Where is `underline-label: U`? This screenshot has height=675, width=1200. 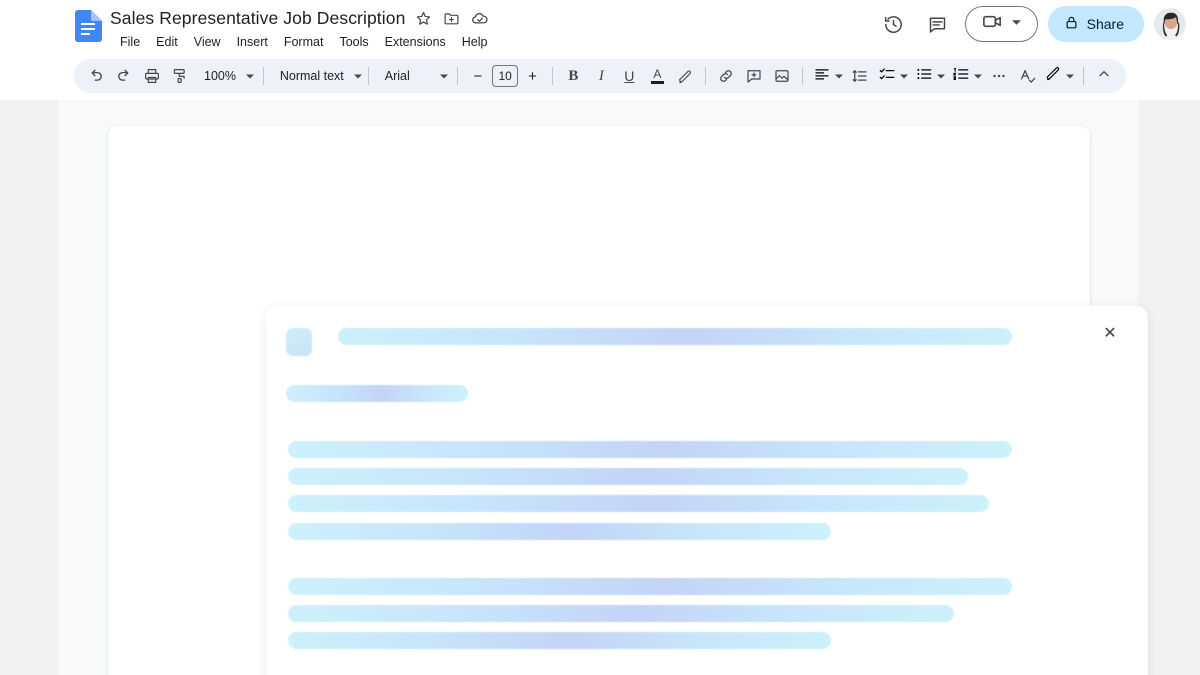 underline-label: U is located at coordinates (629, 76).